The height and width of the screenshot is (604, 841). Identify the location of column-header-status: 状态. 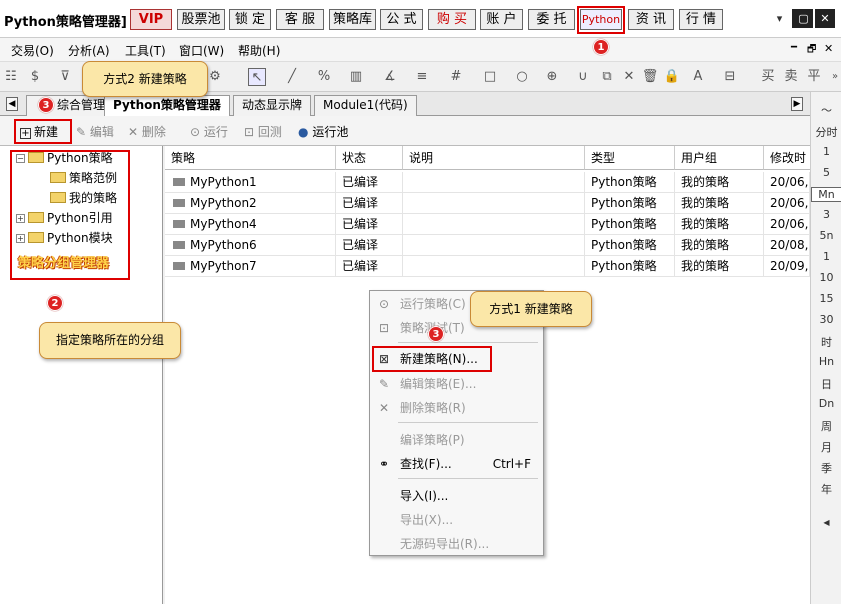
(369, 158).